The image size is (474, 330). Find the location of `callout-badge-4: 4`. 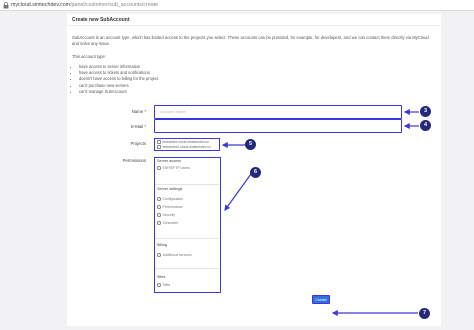

callout-badge-4: 4 is located at coordinates (425, 125).